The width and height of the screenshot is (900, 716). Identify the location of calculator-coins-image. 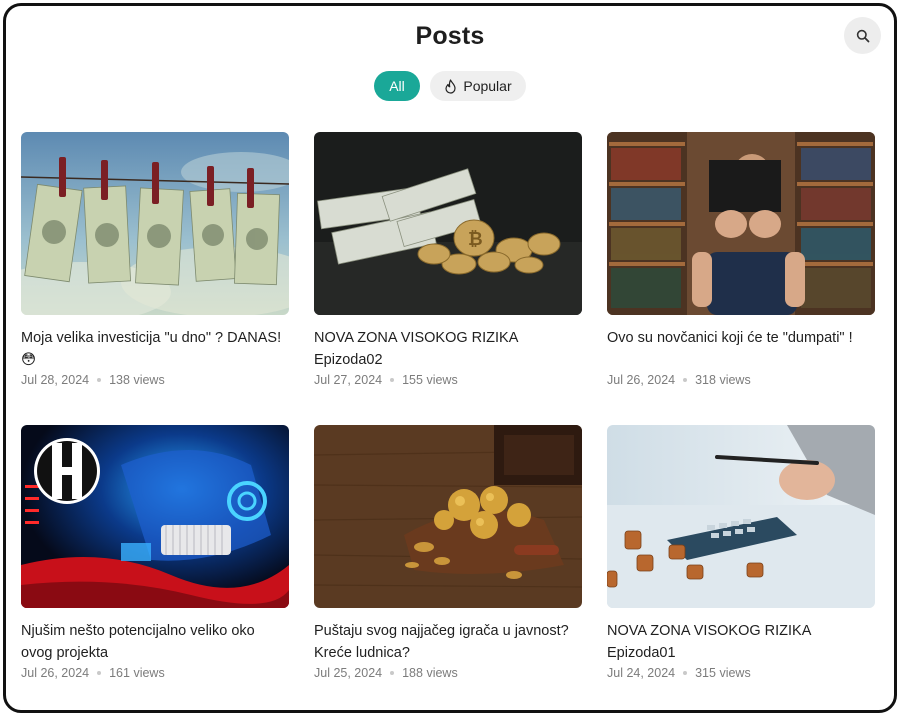
(741, 516).